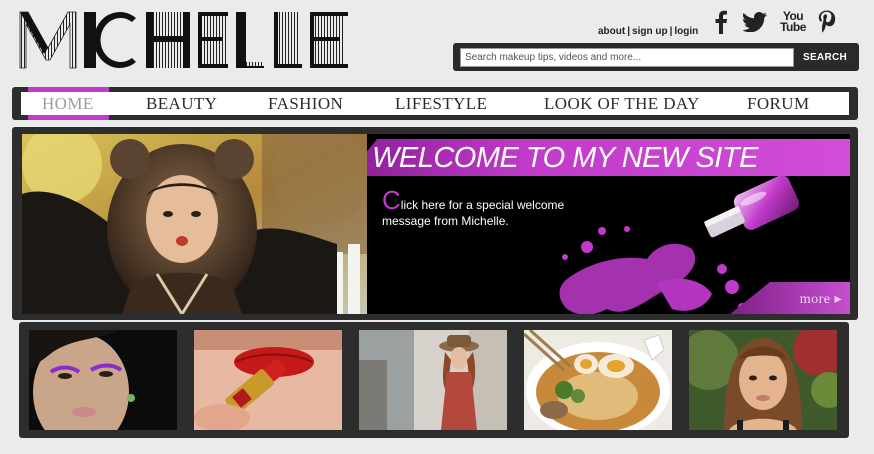 The width and height of the screenshot is (874, 454). Describe the element at coordinates (793, 27) in the screenshot. I see `youtube-label-bottom: Tube` at that location.